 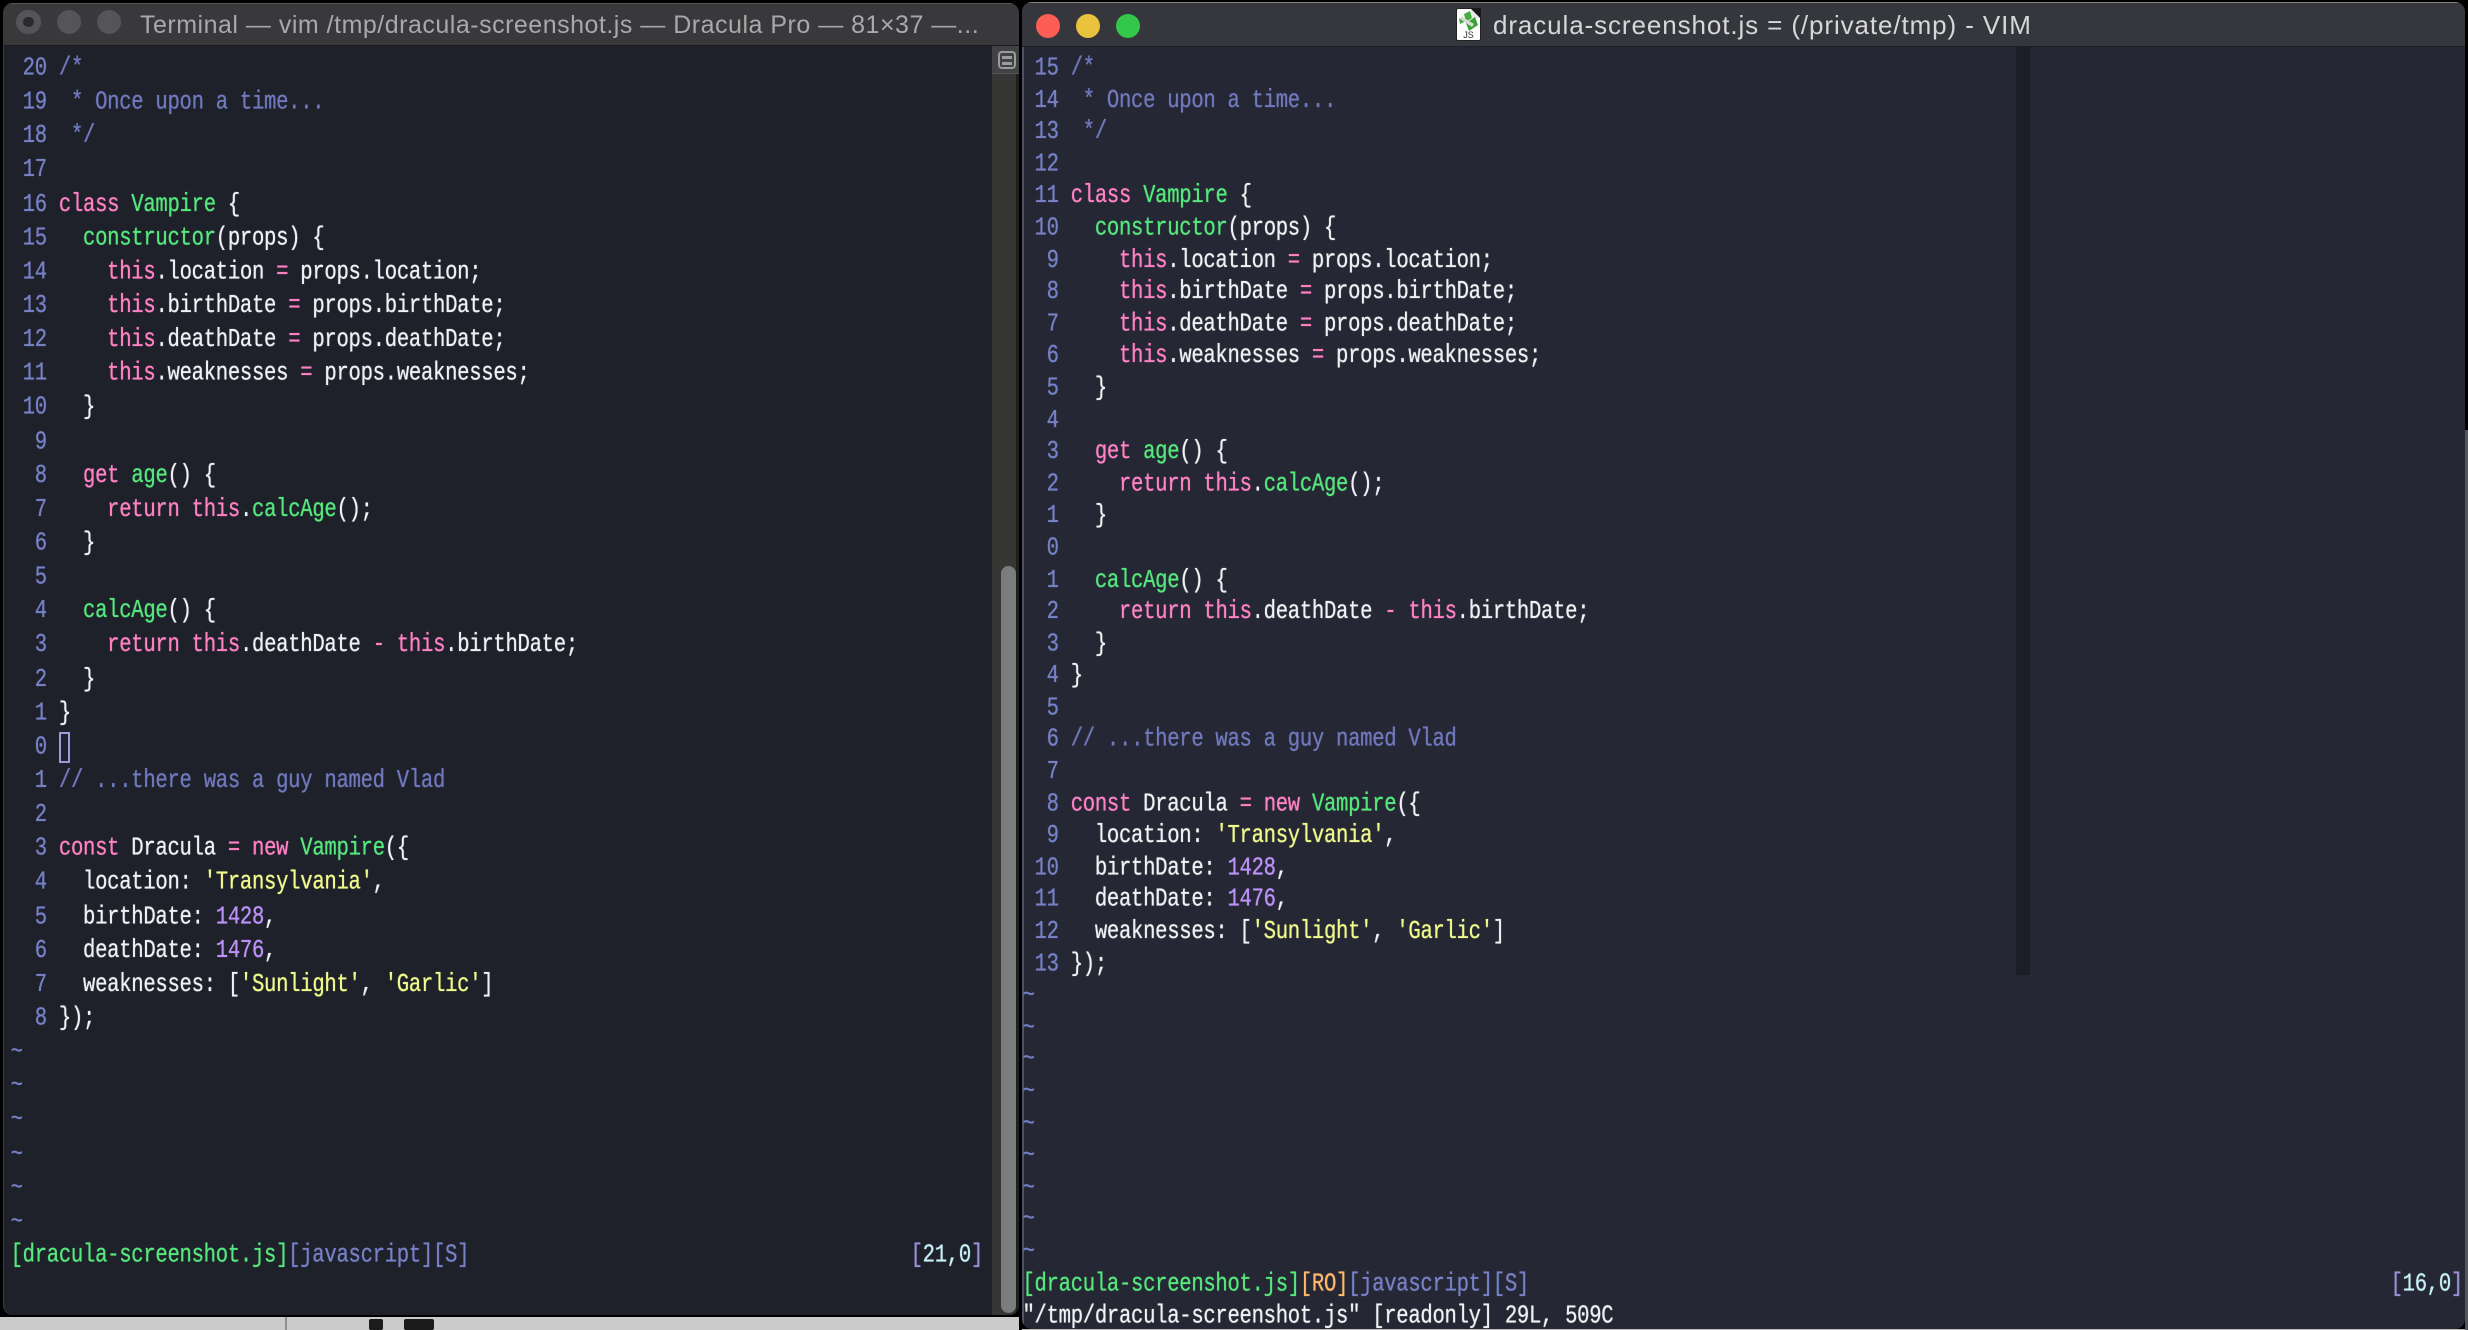 What do you see at coordinates (1468, 35) in the screenshot?
I see `svg-text: JS` at bounding box center [1468, 35].